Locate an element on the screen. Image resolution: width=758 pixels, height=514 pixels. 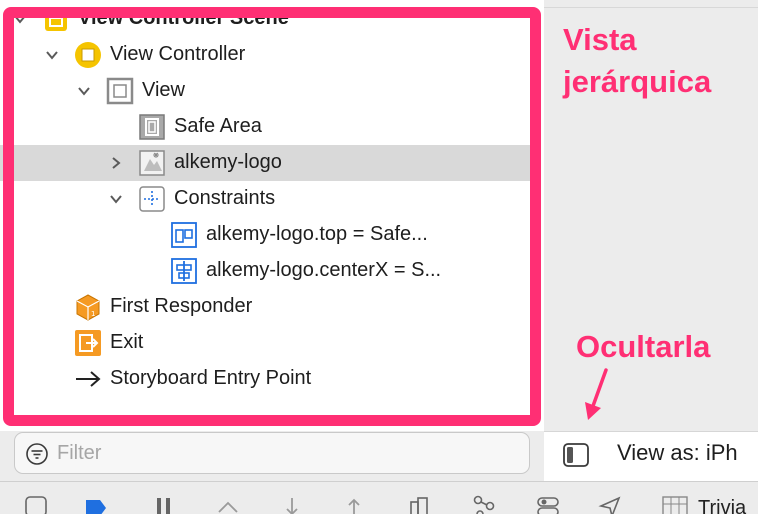
scheme-label: Trivia is located at coordinates (722, 505).